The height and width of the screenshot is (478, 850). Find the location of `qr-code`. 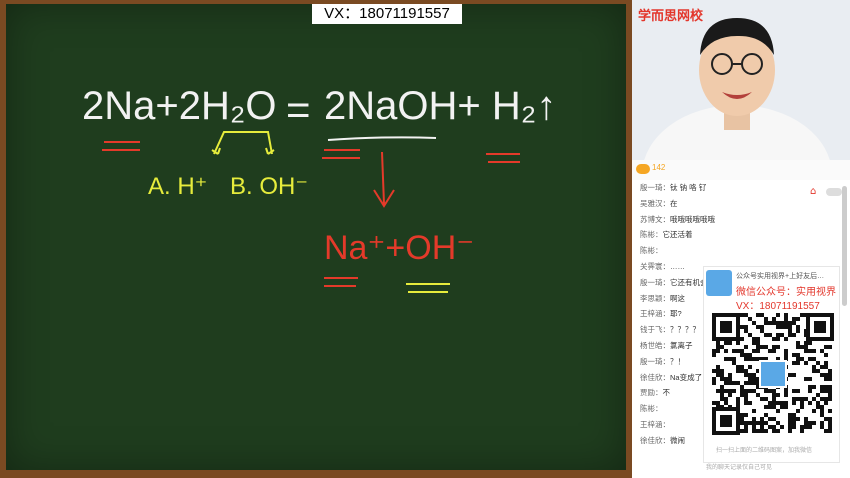

qr-code is located at coordinates (773, 374).